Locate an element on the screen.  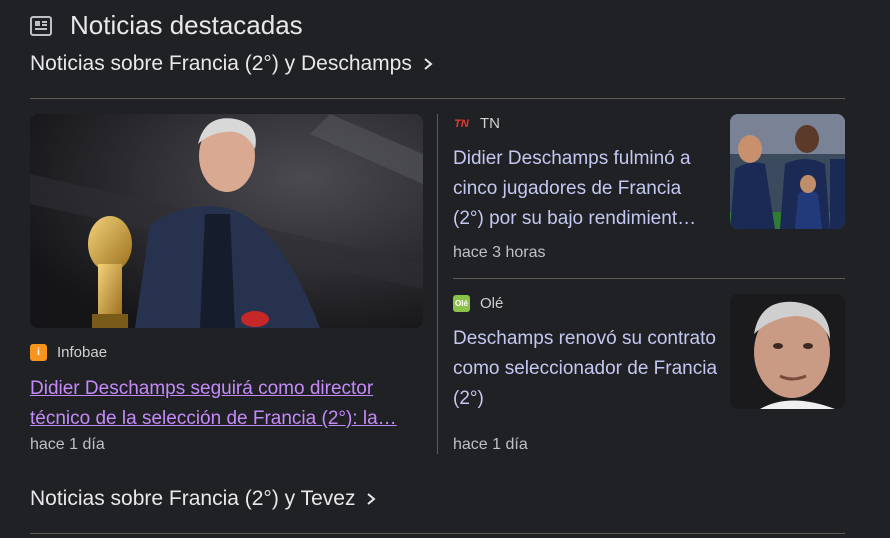
main-story-timestamp: hace 1 día is located at coordinates (67, 444).